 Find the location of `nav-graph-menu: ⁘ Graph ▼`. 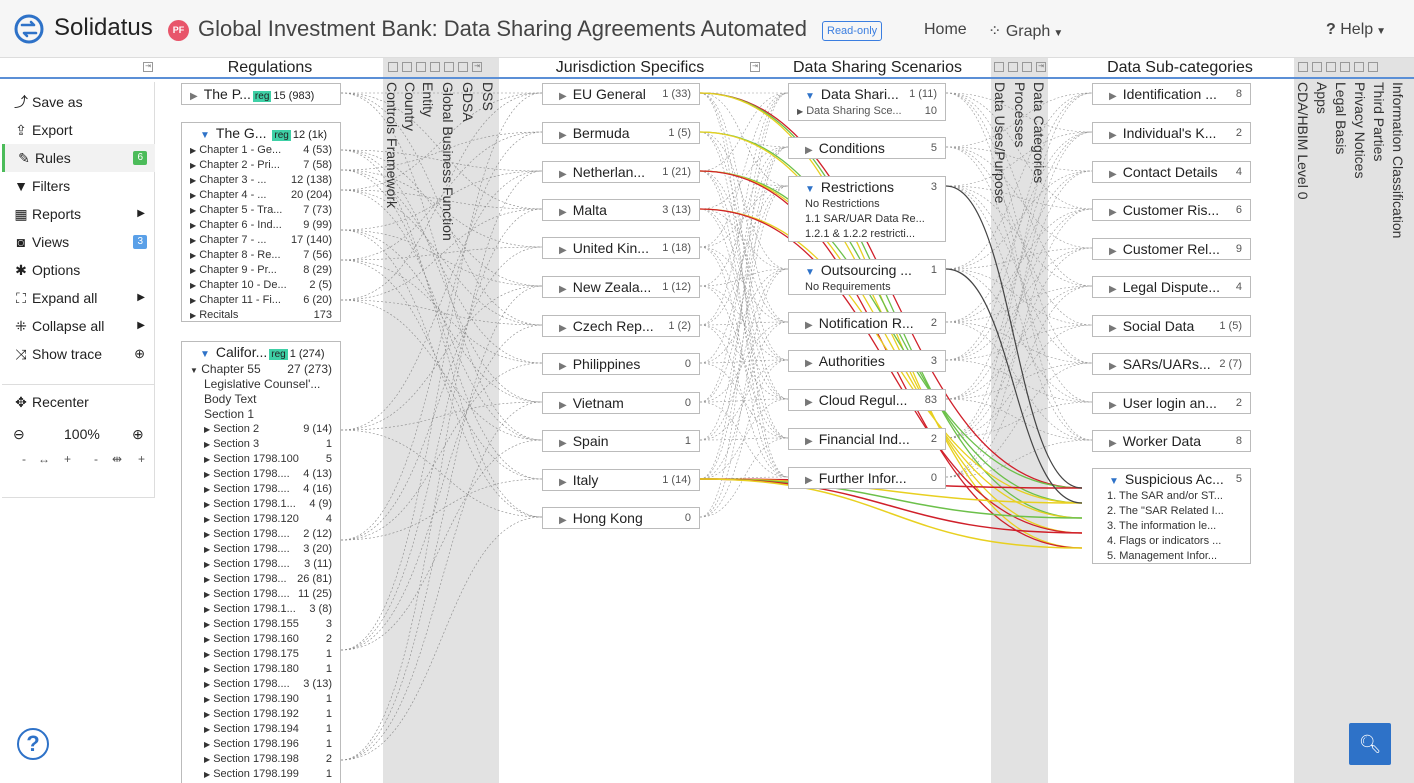

nav-graph-menu: ⁘ Graph ▼ is located at coordinates (1025, 31).